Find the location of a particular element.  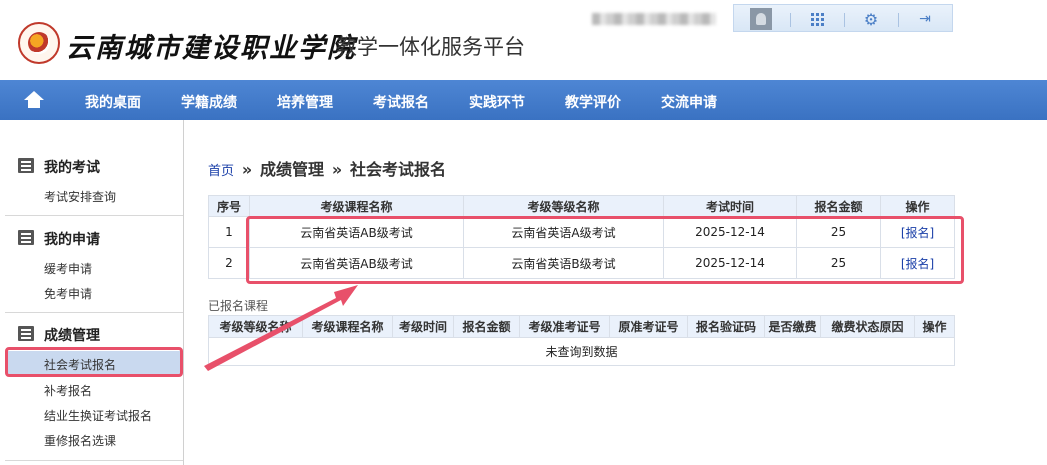

avatar-icon is located at coordinates (761, 19).